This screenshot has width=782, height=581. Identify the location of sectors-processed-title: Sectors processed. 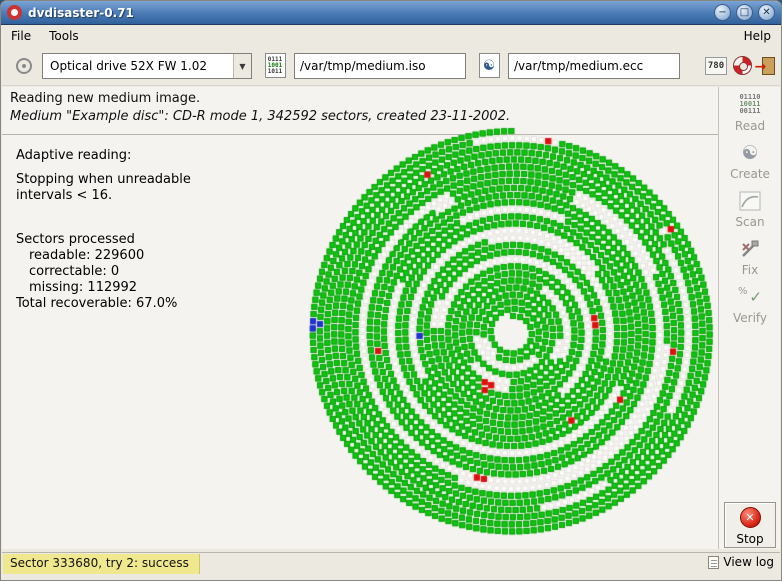
(75, 239).